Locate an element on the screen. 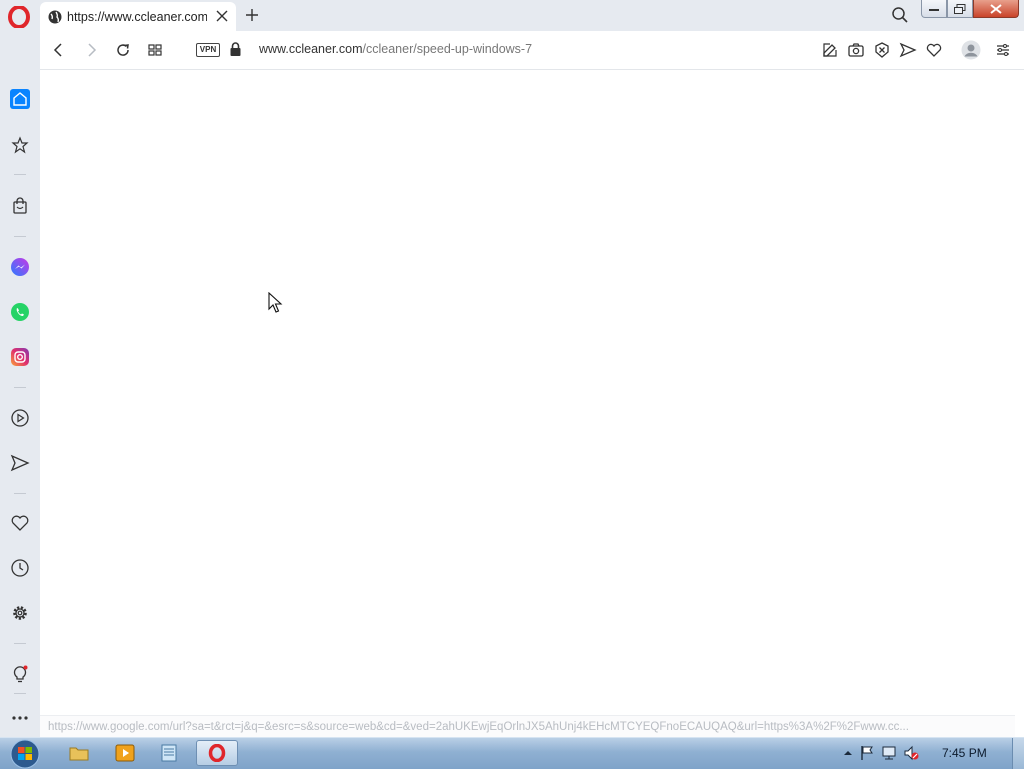 The height and width of the screenshot is (769, 1024). back-icon is located at coordinates (59, 50).